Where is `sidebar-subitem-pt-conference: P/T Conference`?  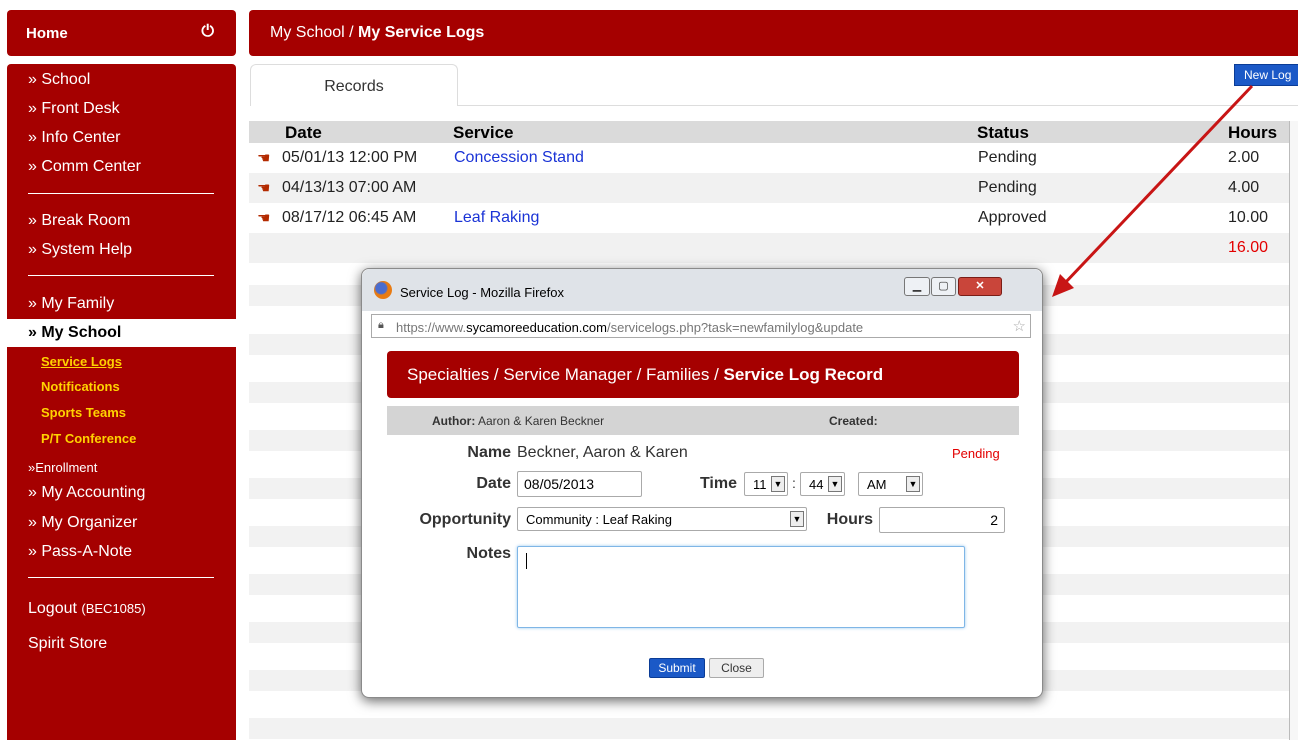 sidebar-subitem-pt-conference: P/T Conference is located at coordinates (88, 438).